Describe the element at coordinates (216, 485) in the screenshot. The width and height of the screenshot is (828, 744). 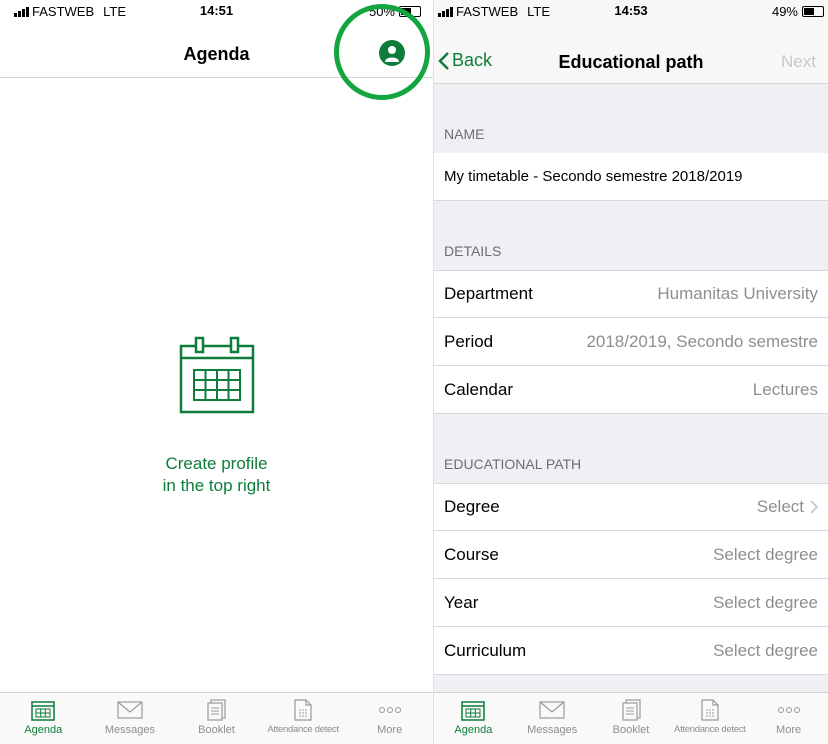
I see `empty-message-line2: in the top right` at that location.